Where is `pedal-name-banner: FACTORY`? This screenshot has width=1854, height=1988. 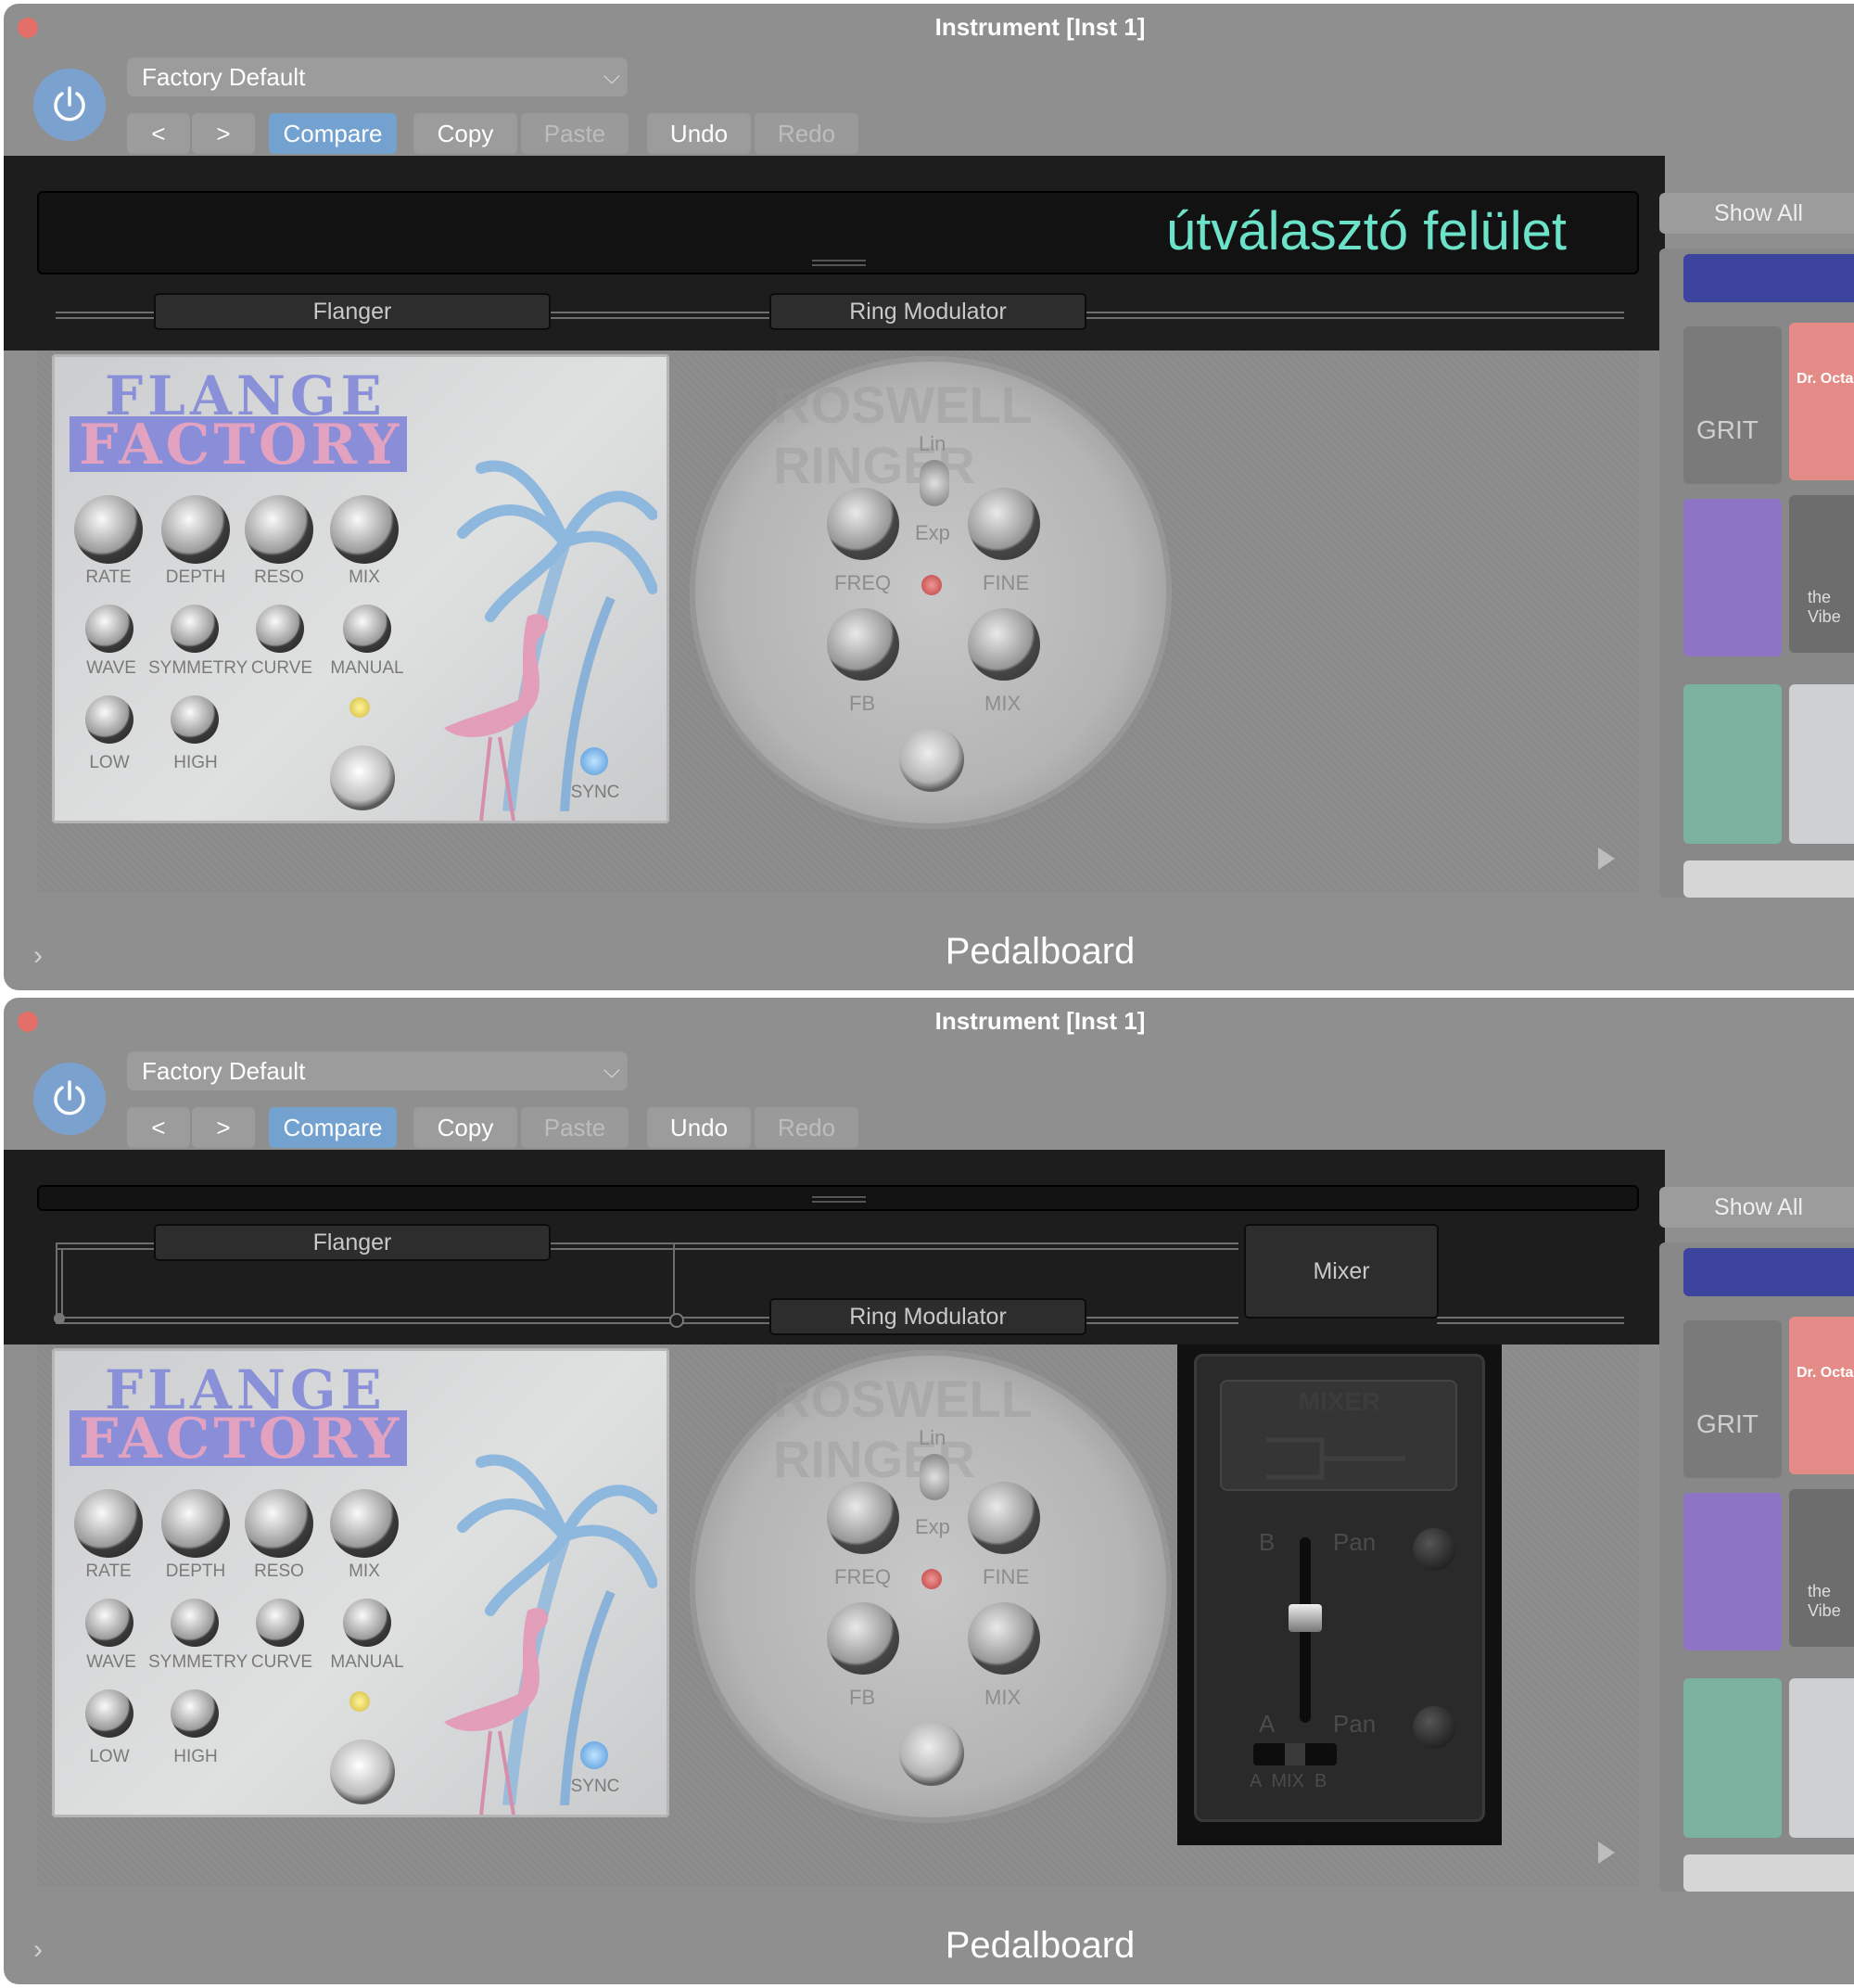
pedal-name-banner: FACTORY is located at coordinates (238, 445).